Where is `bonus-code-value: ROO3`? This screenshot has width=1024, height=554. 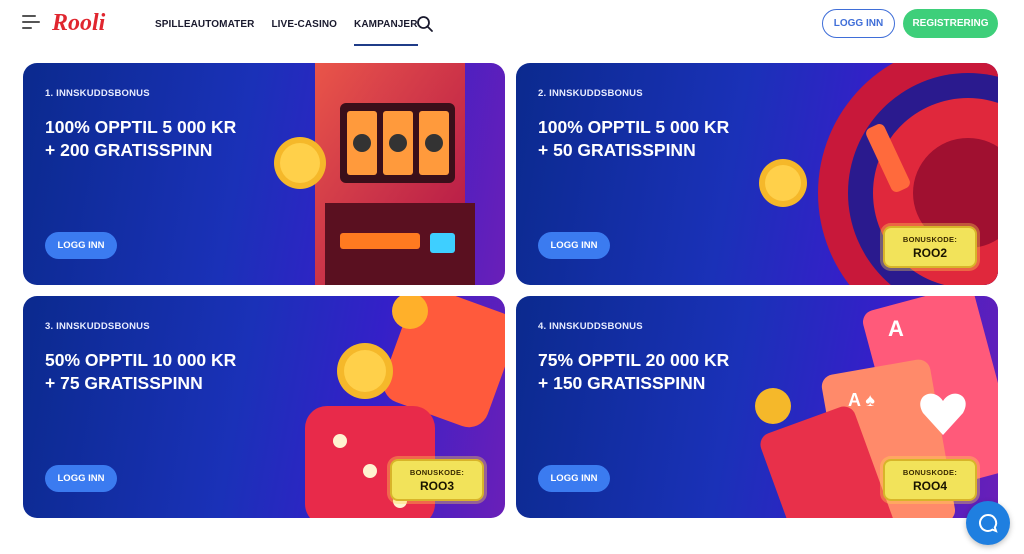
bonus-code-value: ROO3 is located at coordinates (436, 485).